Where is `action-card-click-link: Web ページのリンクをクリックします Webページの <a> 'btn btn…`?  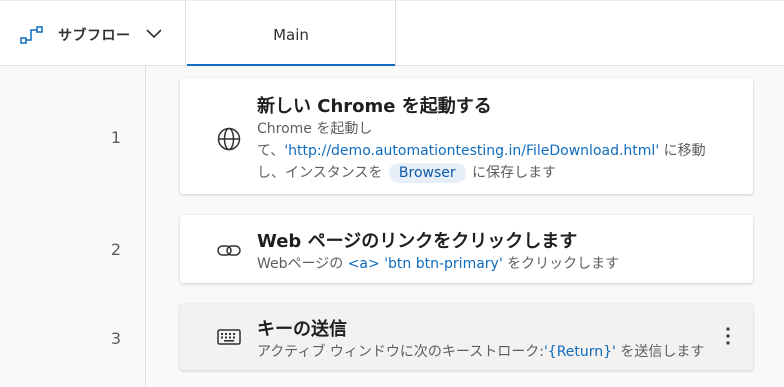
action-card-click-link: Web ページのリンクをクリックします Webページの <a> 'btn btn… is located at coordinates (466, 249).